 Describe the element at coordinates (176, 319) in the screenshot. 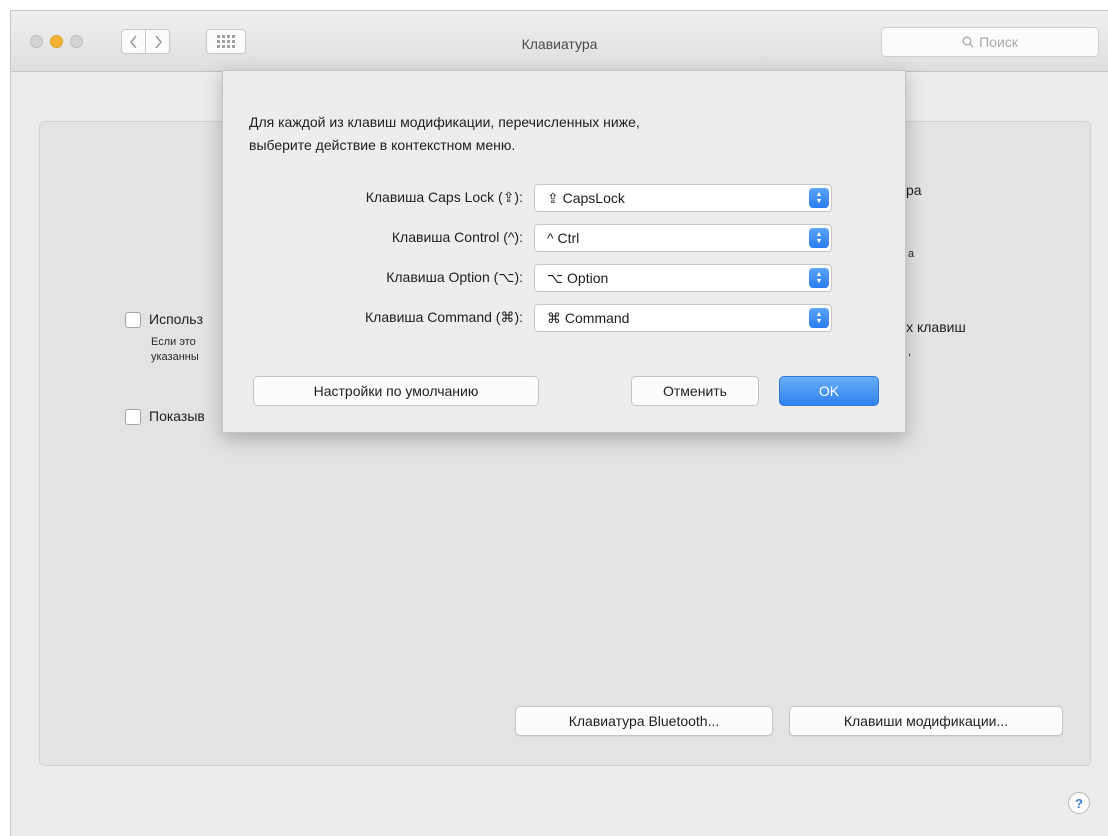

I see `use-function-keys-label: Использ` at that location.